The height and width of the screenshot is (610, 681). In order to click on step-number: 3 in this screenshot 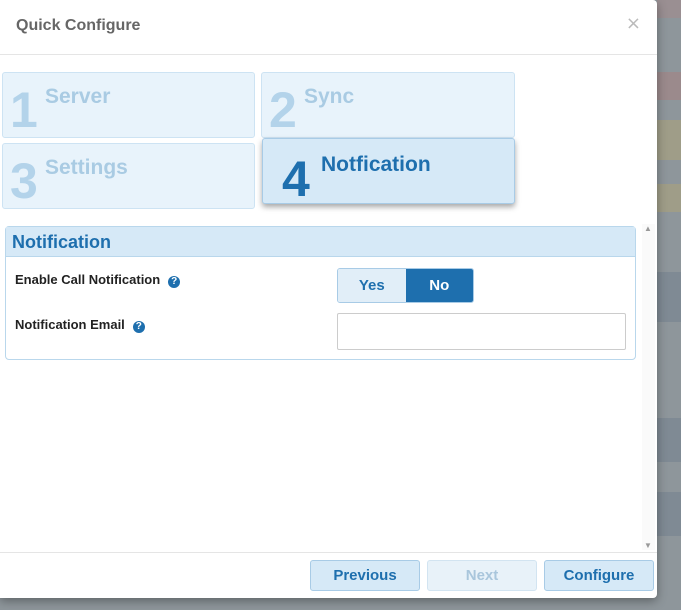, I will do `click(24, 181)`.